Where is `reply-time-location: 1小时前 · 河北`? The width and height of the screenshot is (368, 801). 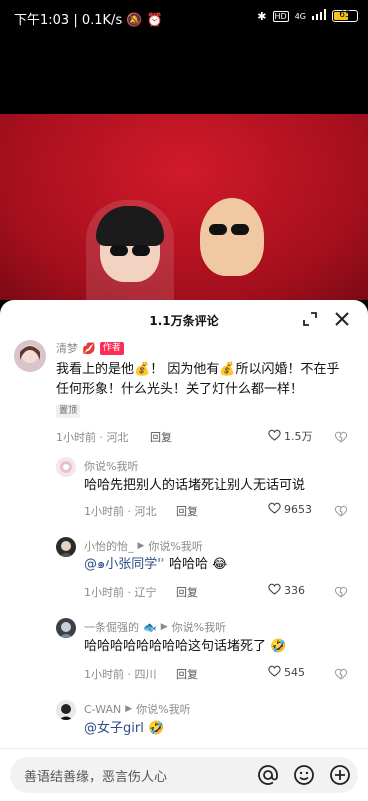 reply-time-location: 1小时前 · 河北 is located at coordinates (120, 511).